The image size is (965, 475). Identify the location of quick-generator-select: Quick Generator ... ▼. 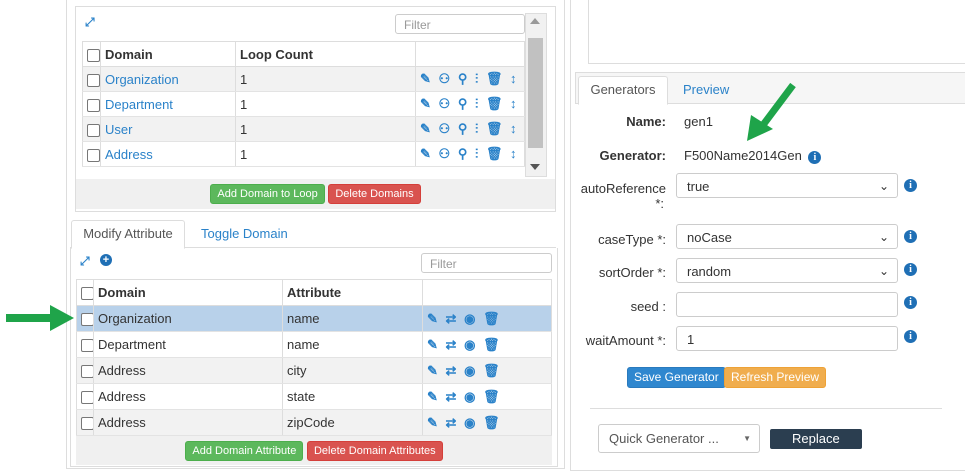
(679, 438).